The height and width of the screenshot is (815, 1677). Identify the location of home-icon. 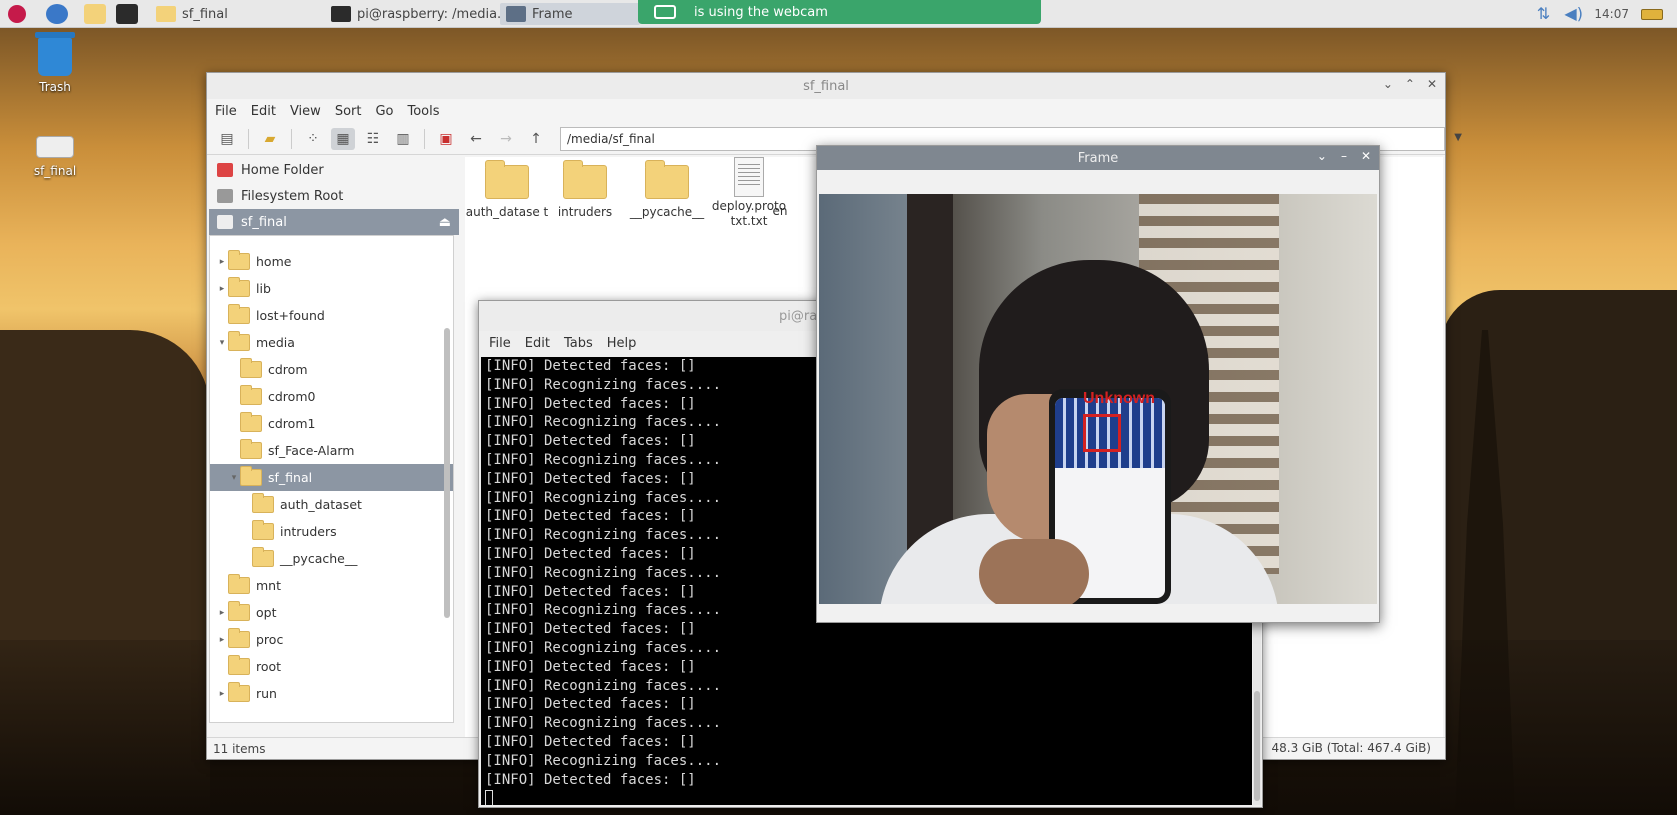
(225, 170).